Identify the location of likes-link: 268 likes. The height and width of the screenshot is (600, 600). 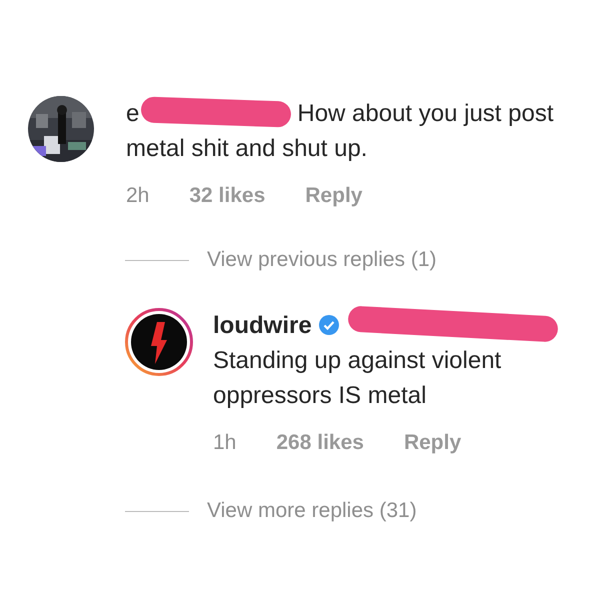
(320, 443).